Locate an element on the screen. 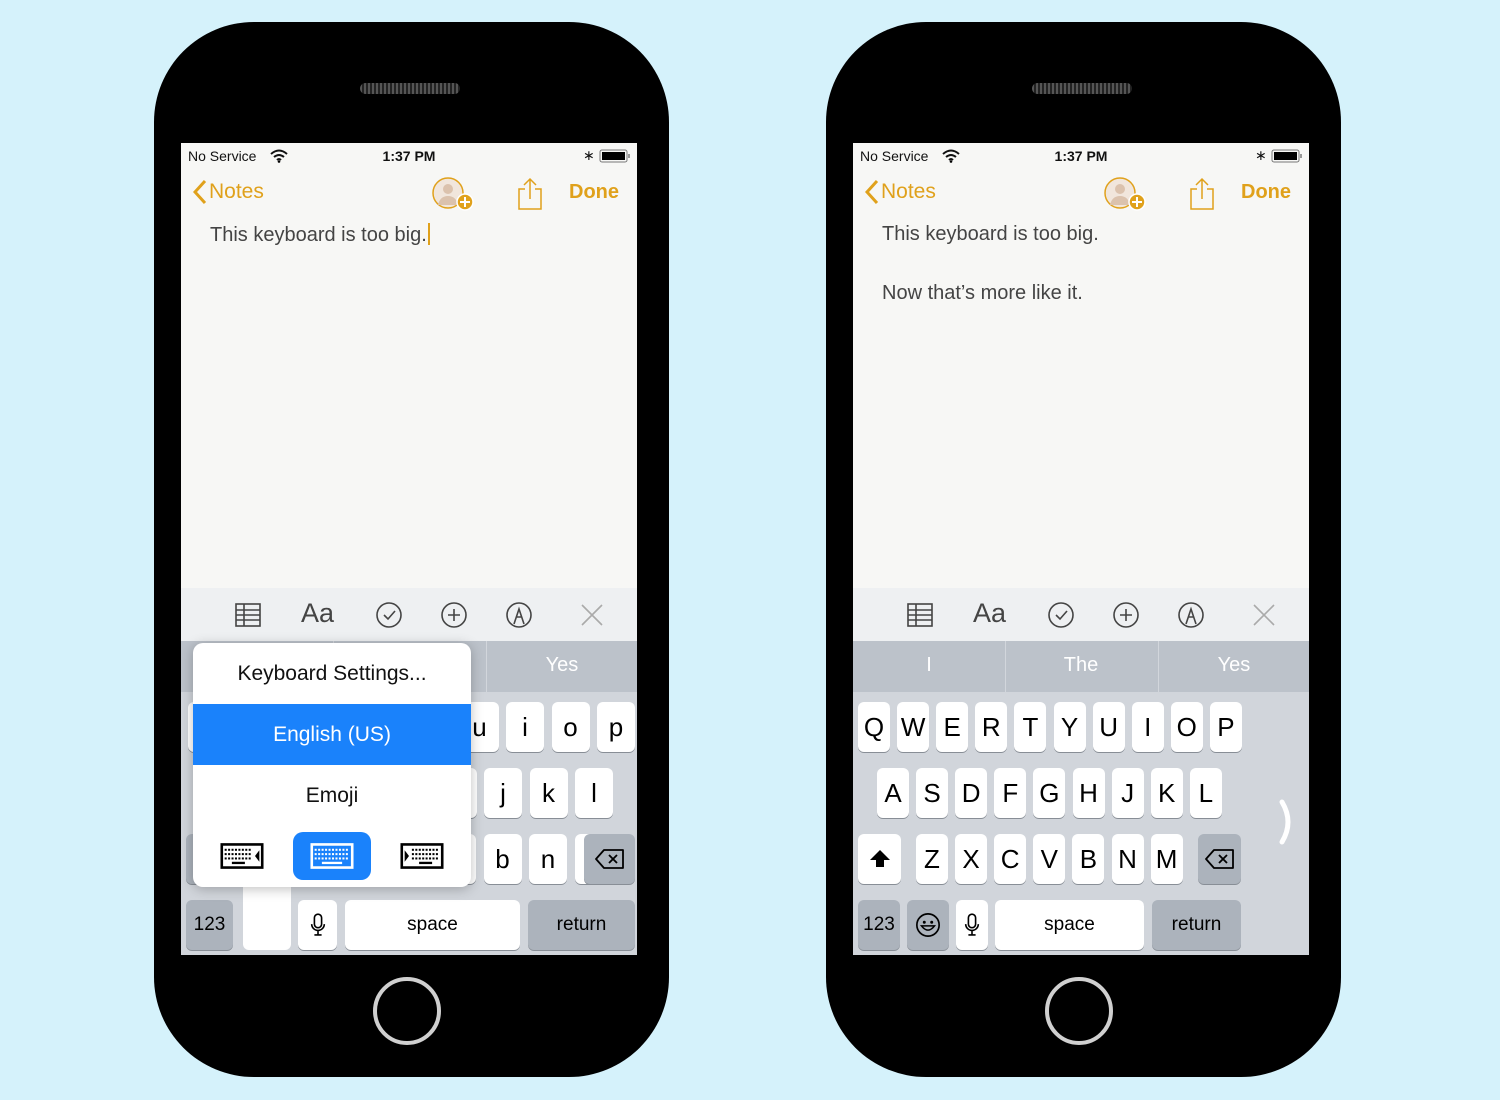 The image size is (1500, 1100). full-keyboard-icon is located at coordinates (332, 856).